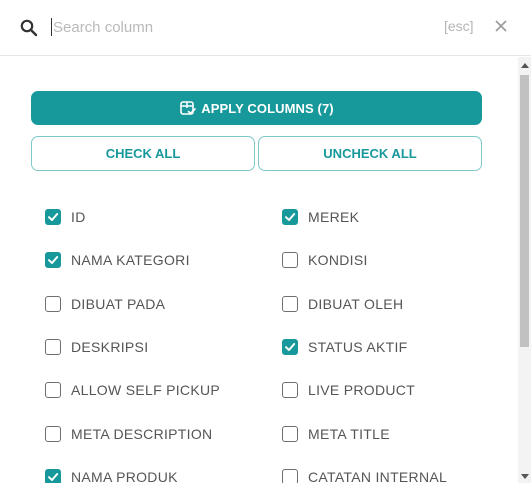 The height and width of the screenshot is (483, 531). I want to click on column-option: KONDISI, so click(325, 260).